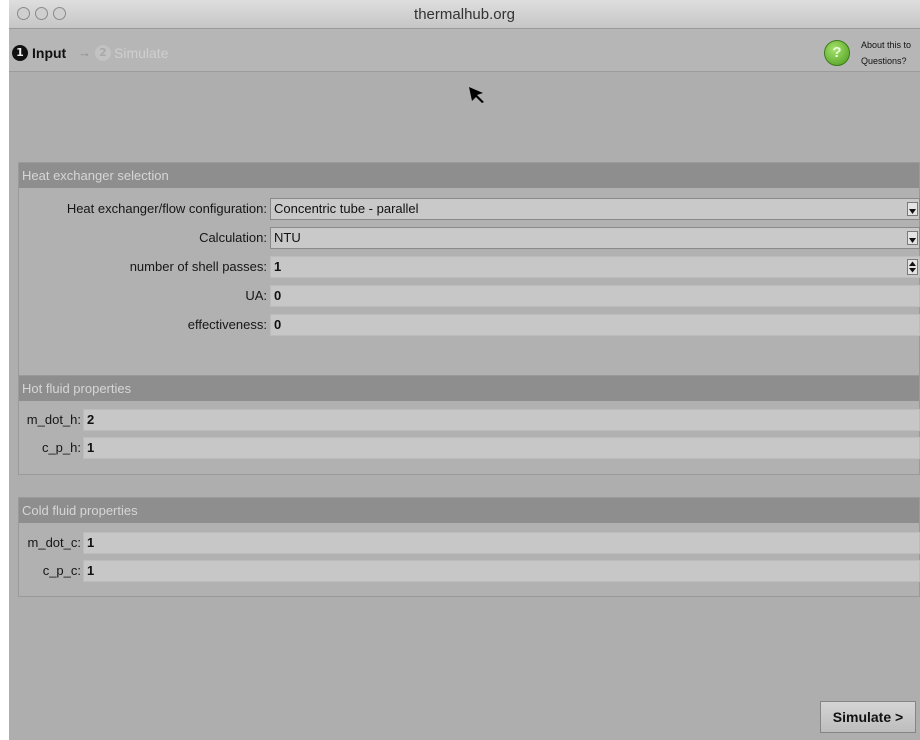  I want to click on shell-passes-label: number of shell passes:, so click(198, 266).